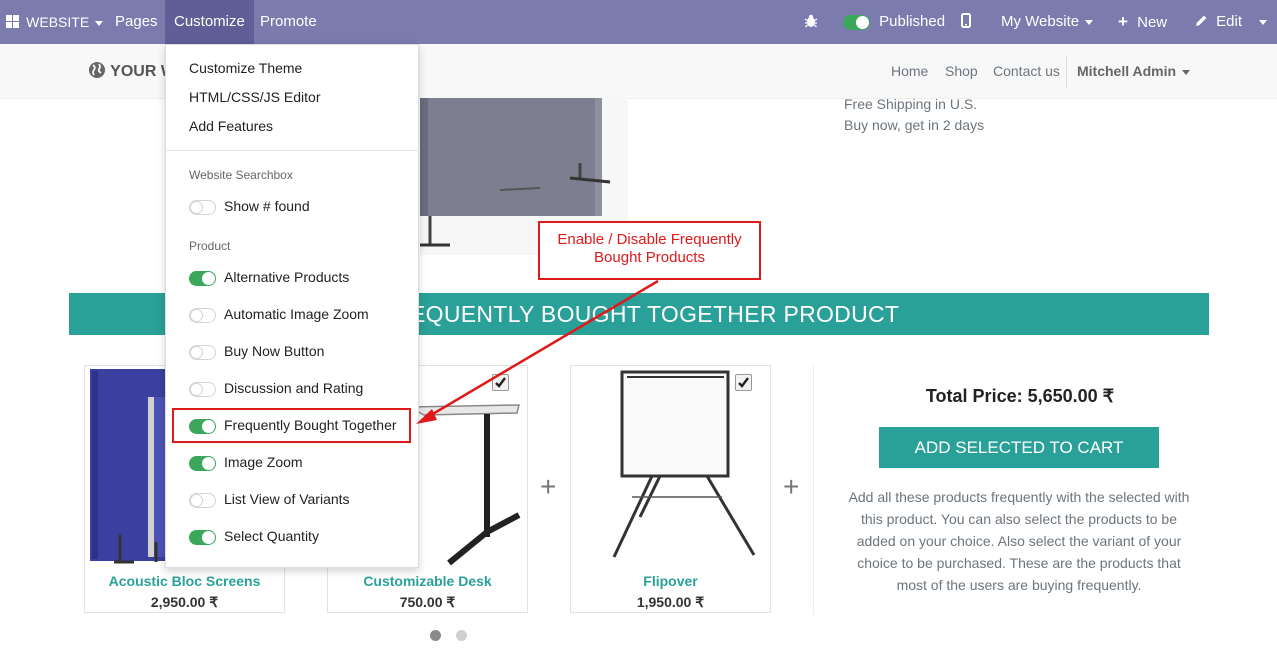 The height and width of the screenshot is (670, 1277). I want to click on nav-divider, so click(1066, 72).